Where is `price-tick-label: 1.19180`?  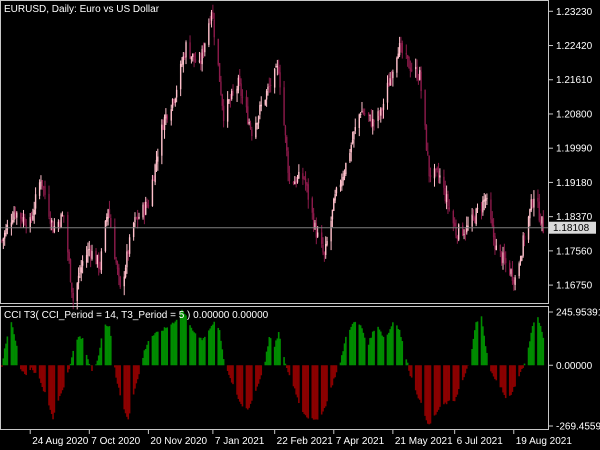
price-tick-label: 1.19180 is located at coordinates (574, 183).